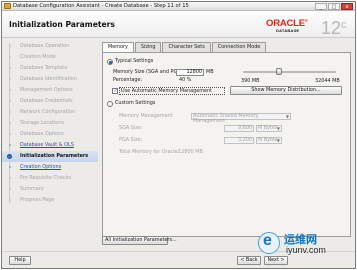 The image size is (357, 270). What do you see at coordinates (128, 80) in the screenshot?
I see `percentage-label: Percentage:` at bounding box center [128, 80].